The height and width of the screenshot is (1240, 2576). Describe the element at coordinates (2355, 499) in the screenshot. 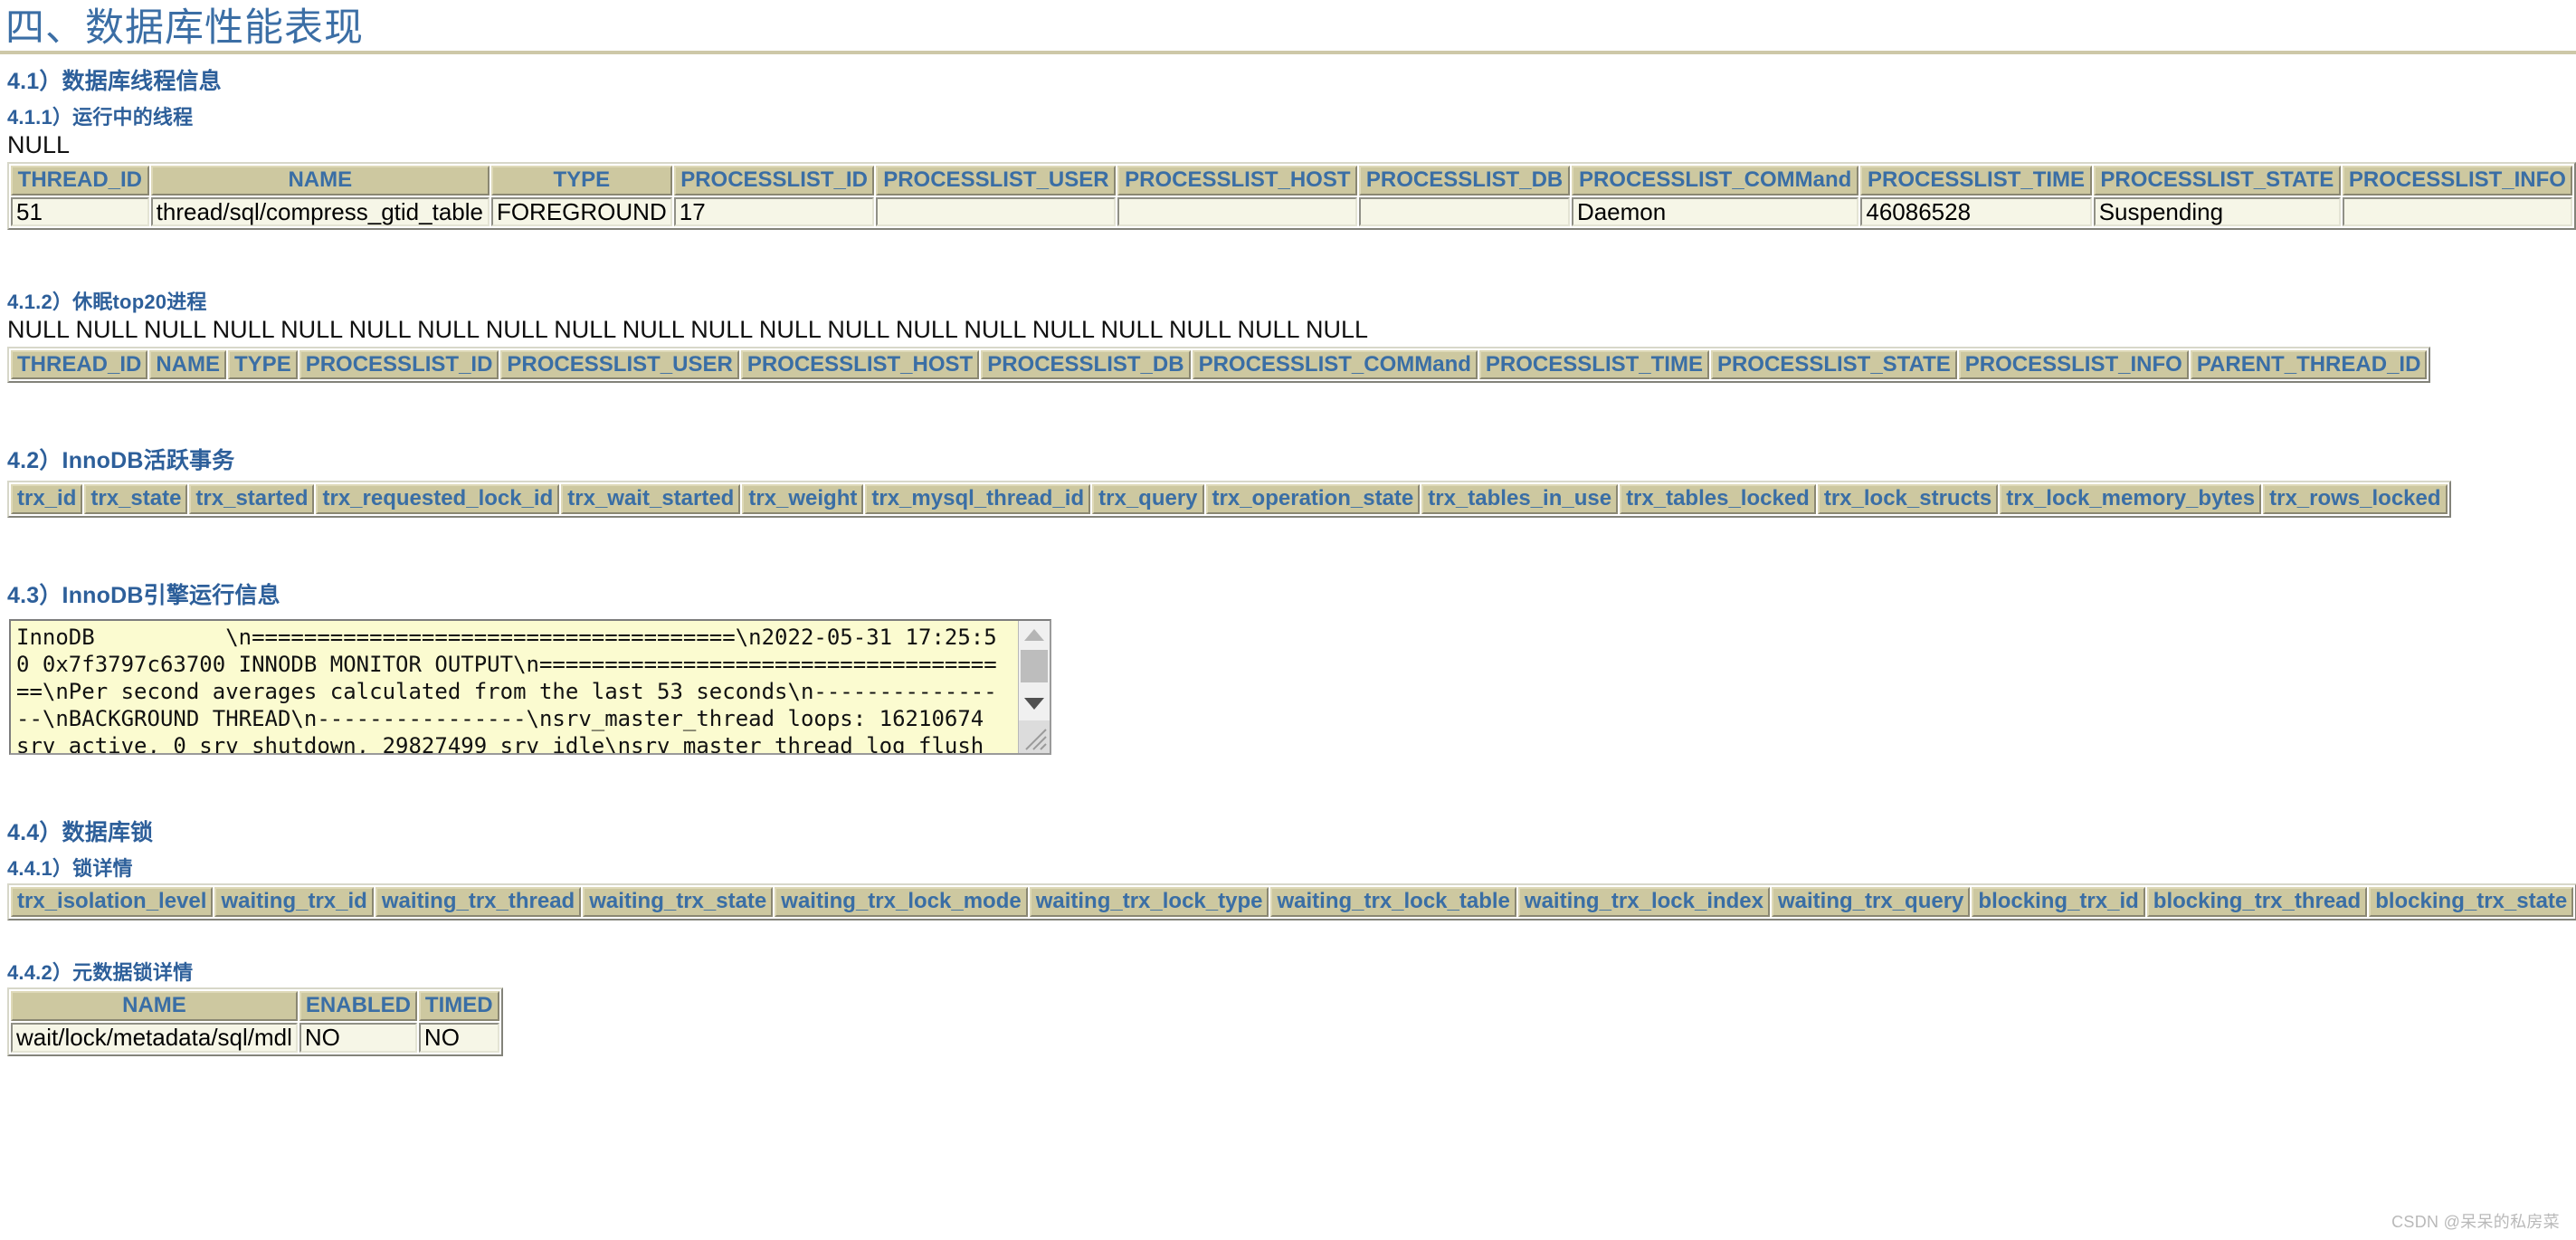

I see `column-header: trx_rows_locked` at that location.